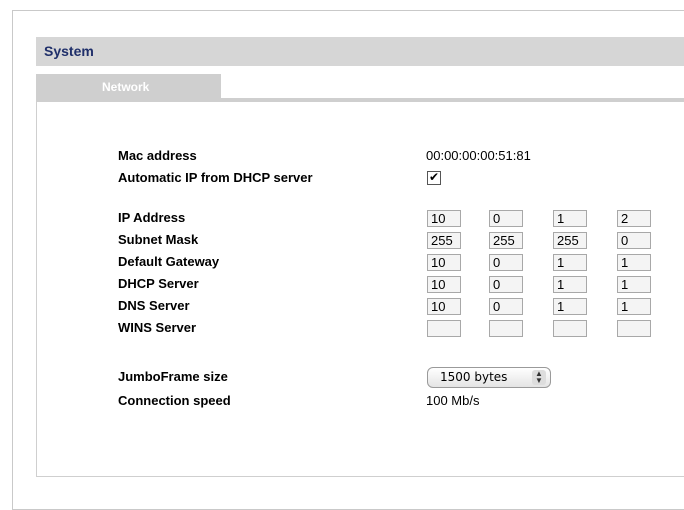 The height and width of the screenshot is (510, 684). I want to click on ip-address-octet-1: 10, so click(444, 218).